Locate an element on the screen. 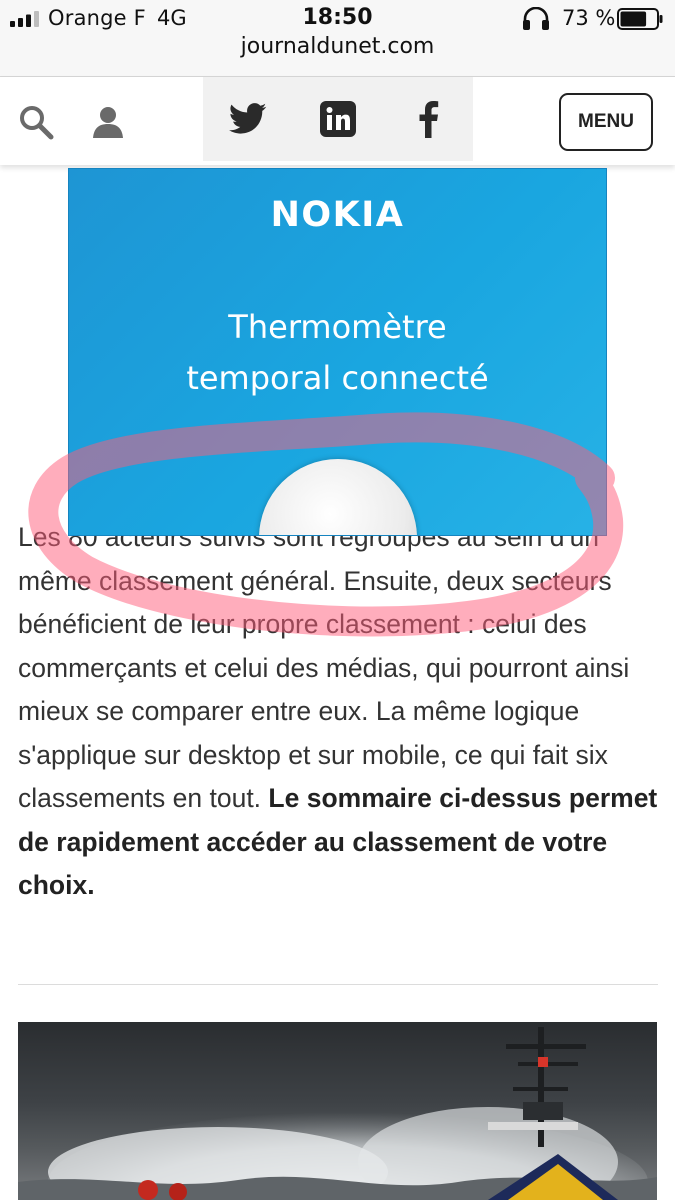  menu-button: MENU is located at coordinates (606, 122).